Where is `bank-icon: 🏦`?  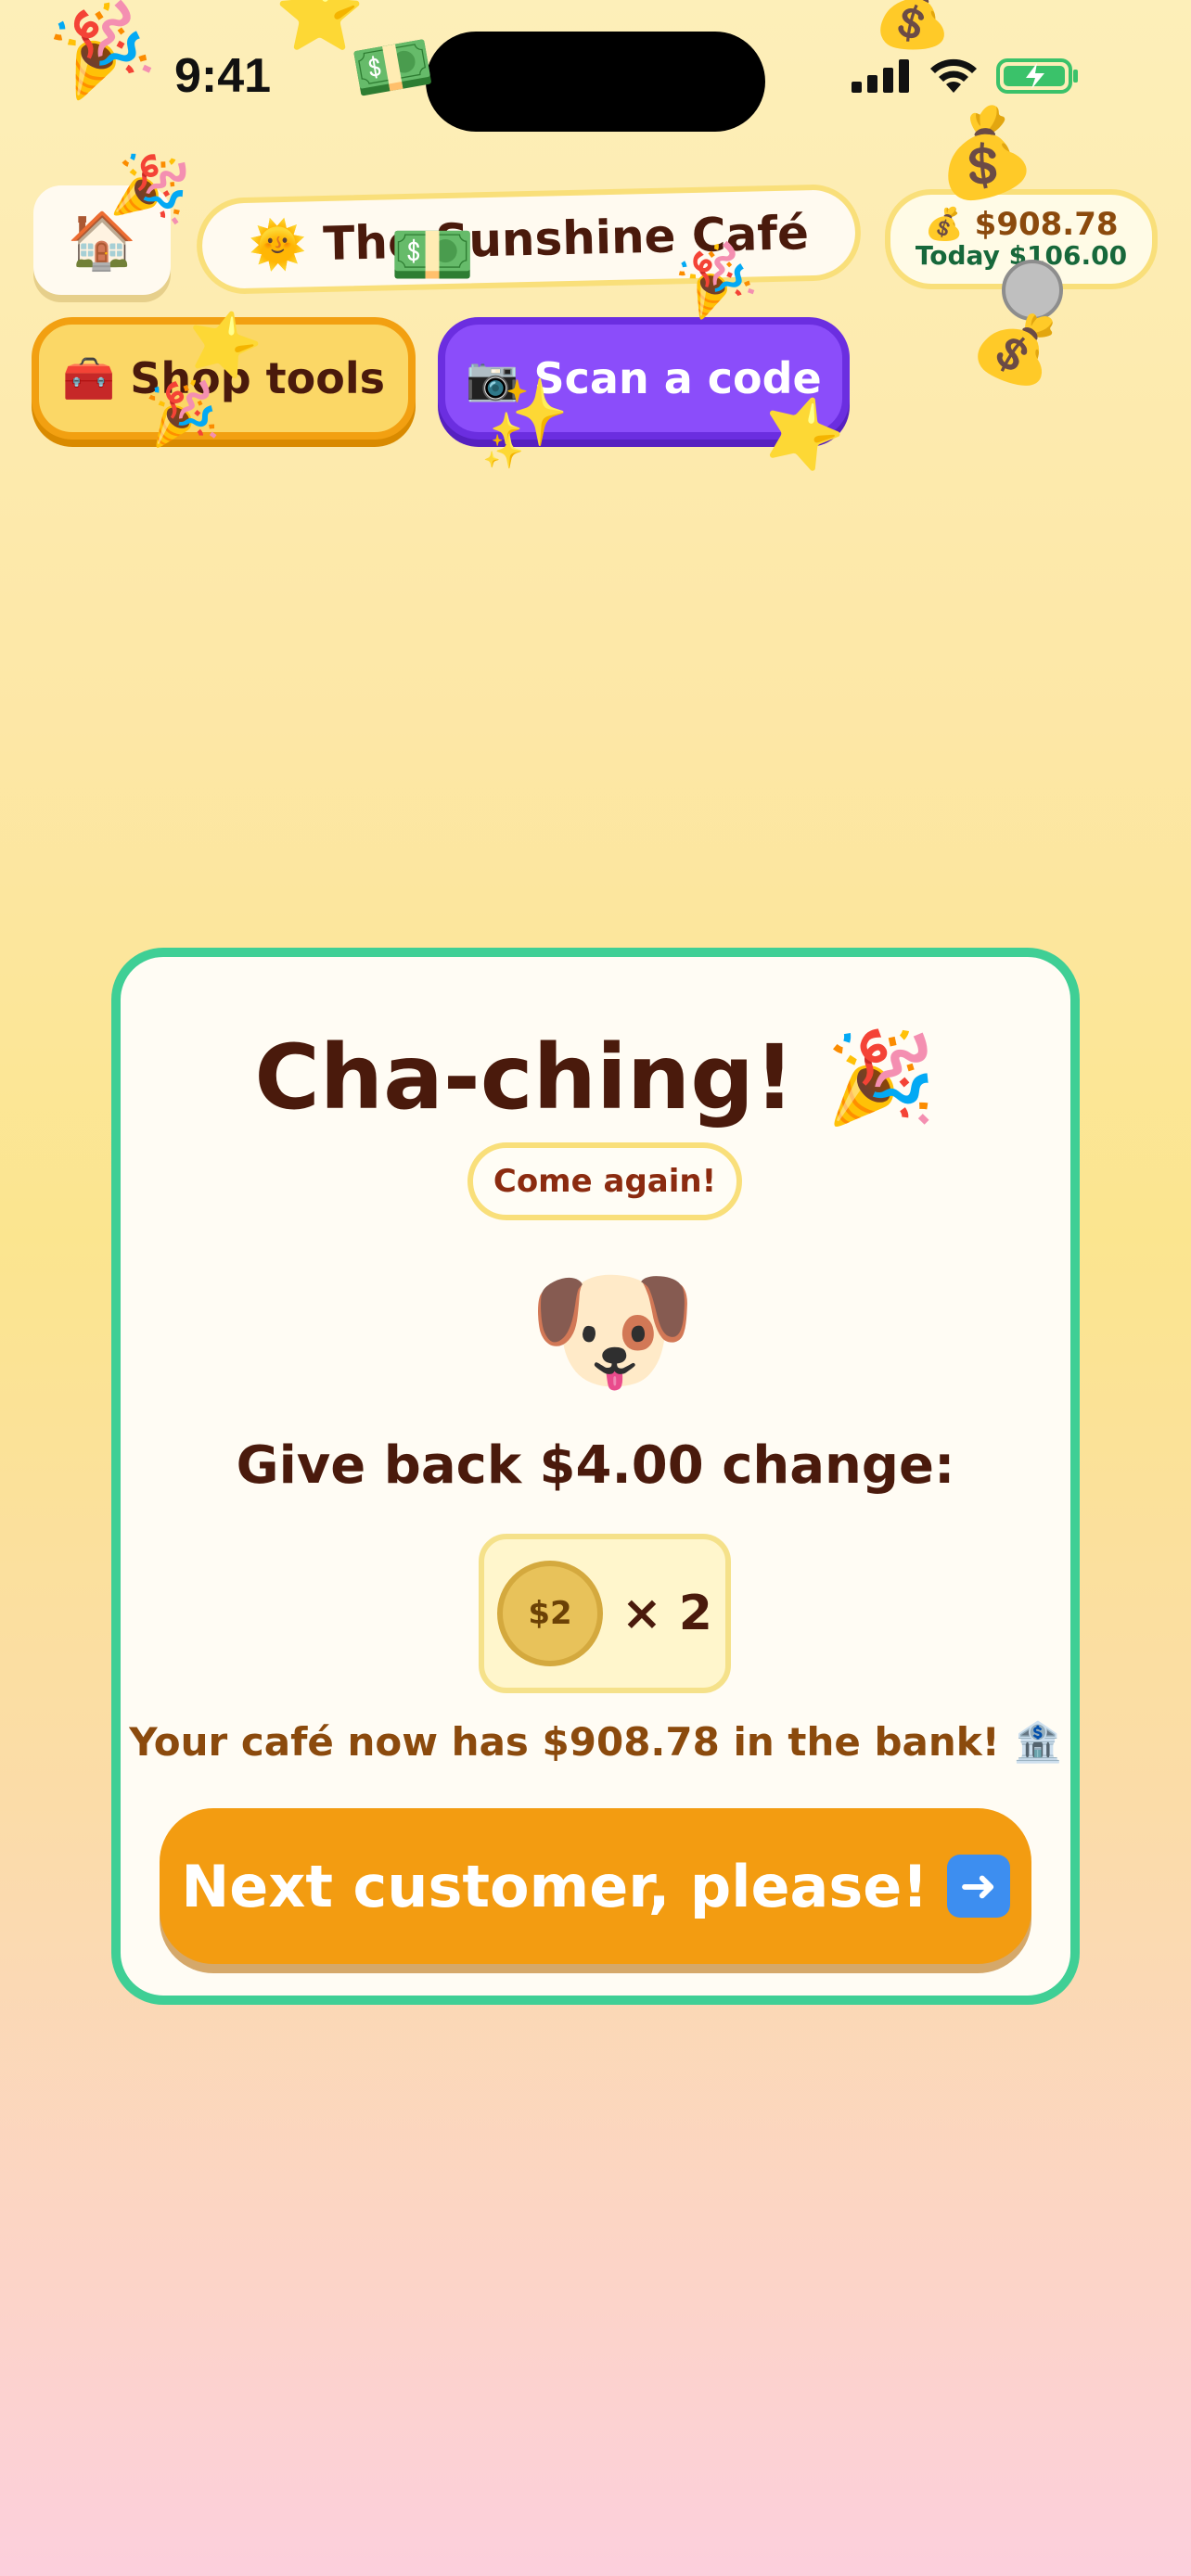
bank-icon: 🏦 is located at coordinates (1037, 1742).